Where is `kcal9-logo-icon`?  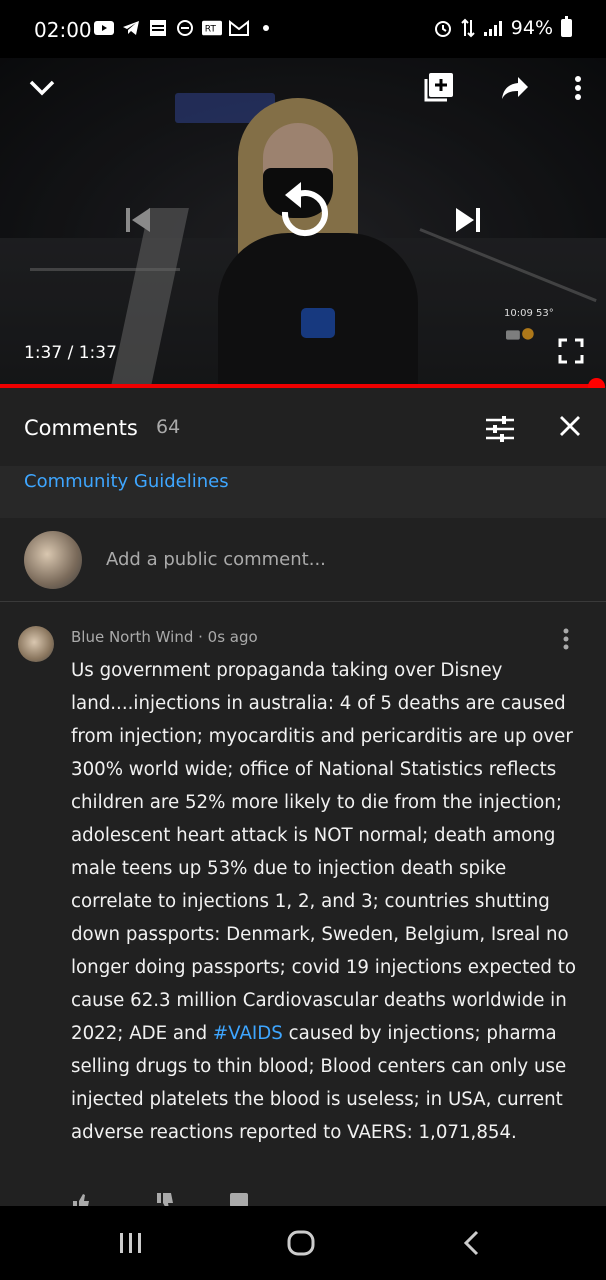 kcal9-logo-icon is located at coordinates (520, 334).